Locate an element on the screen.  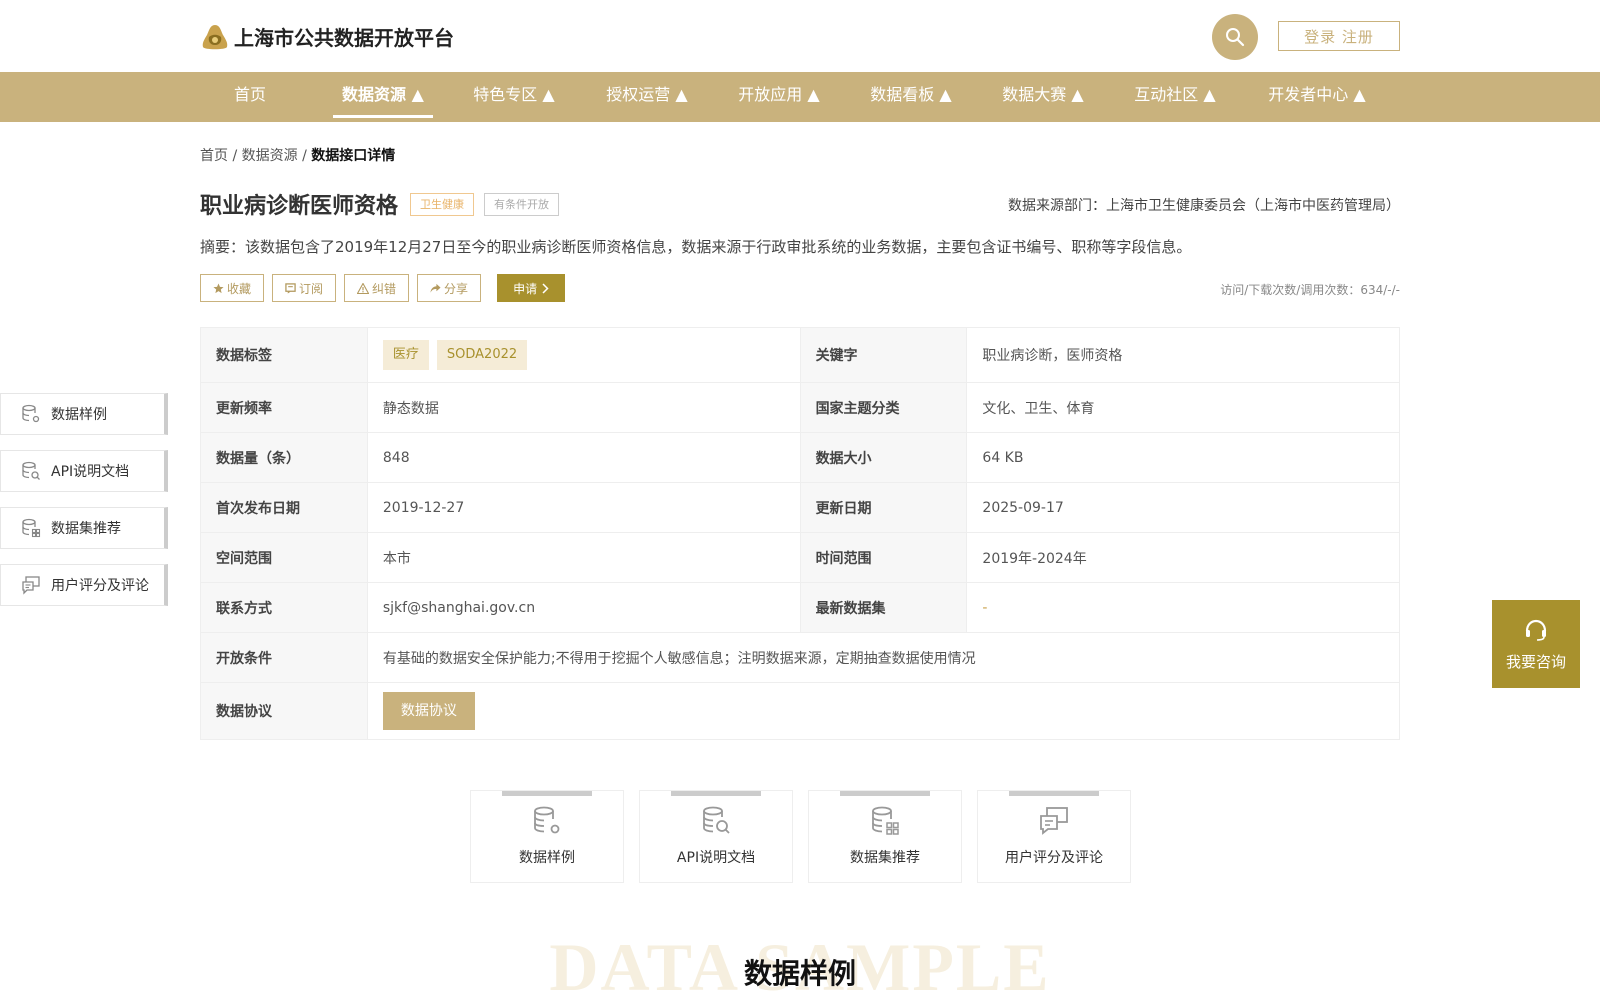
sidenav-item-label: 数据样例 is located at coordinates (79, 415).